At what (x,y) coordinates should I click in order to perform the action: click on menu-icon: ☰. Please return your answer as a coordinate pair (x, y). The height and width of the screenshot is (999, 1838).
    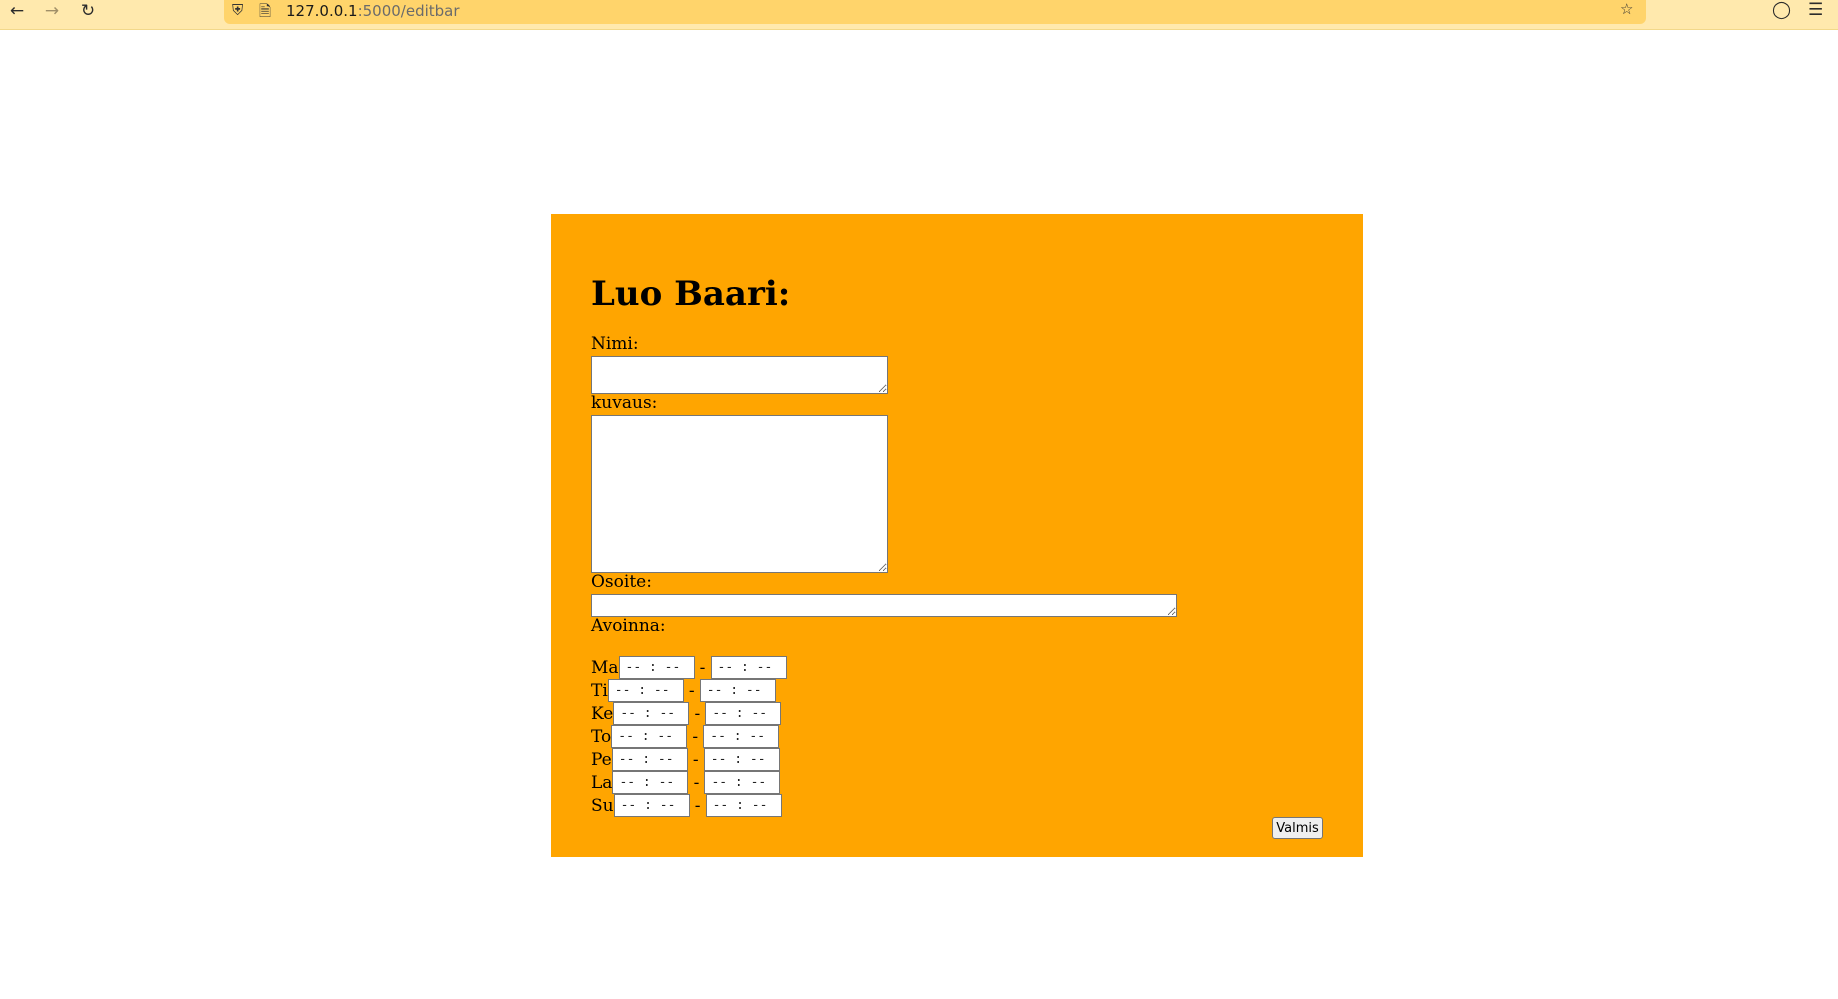
    Looking at the image, I should click on (1815, 10).